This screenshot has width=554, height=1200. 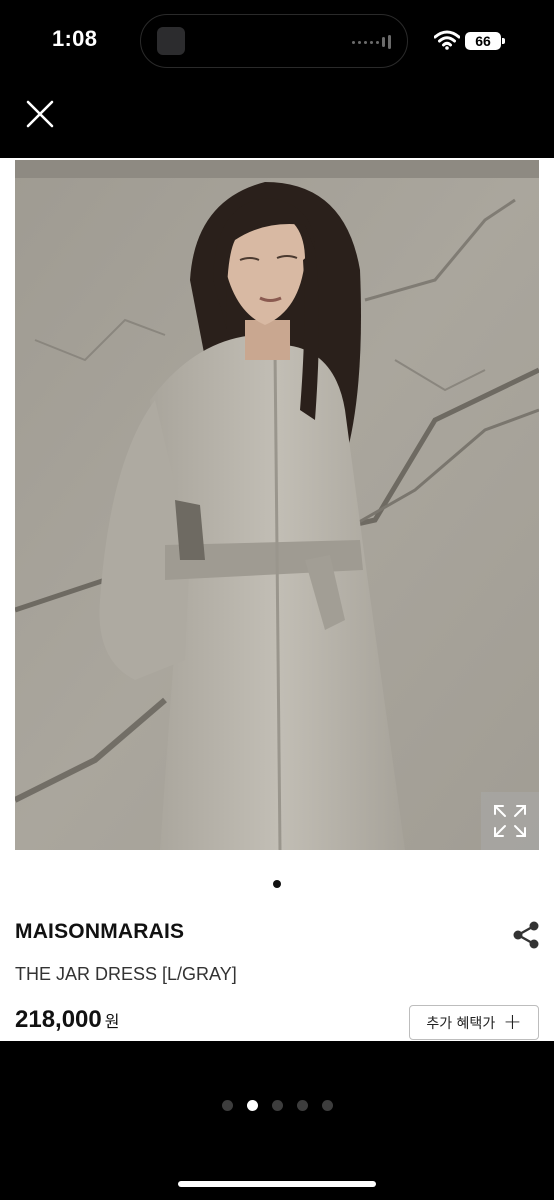 What do you see at coordinates (99, 932) in the screenshot?
I see `brand-name: MAISONMARAIS` at bounding box center [99, 932].